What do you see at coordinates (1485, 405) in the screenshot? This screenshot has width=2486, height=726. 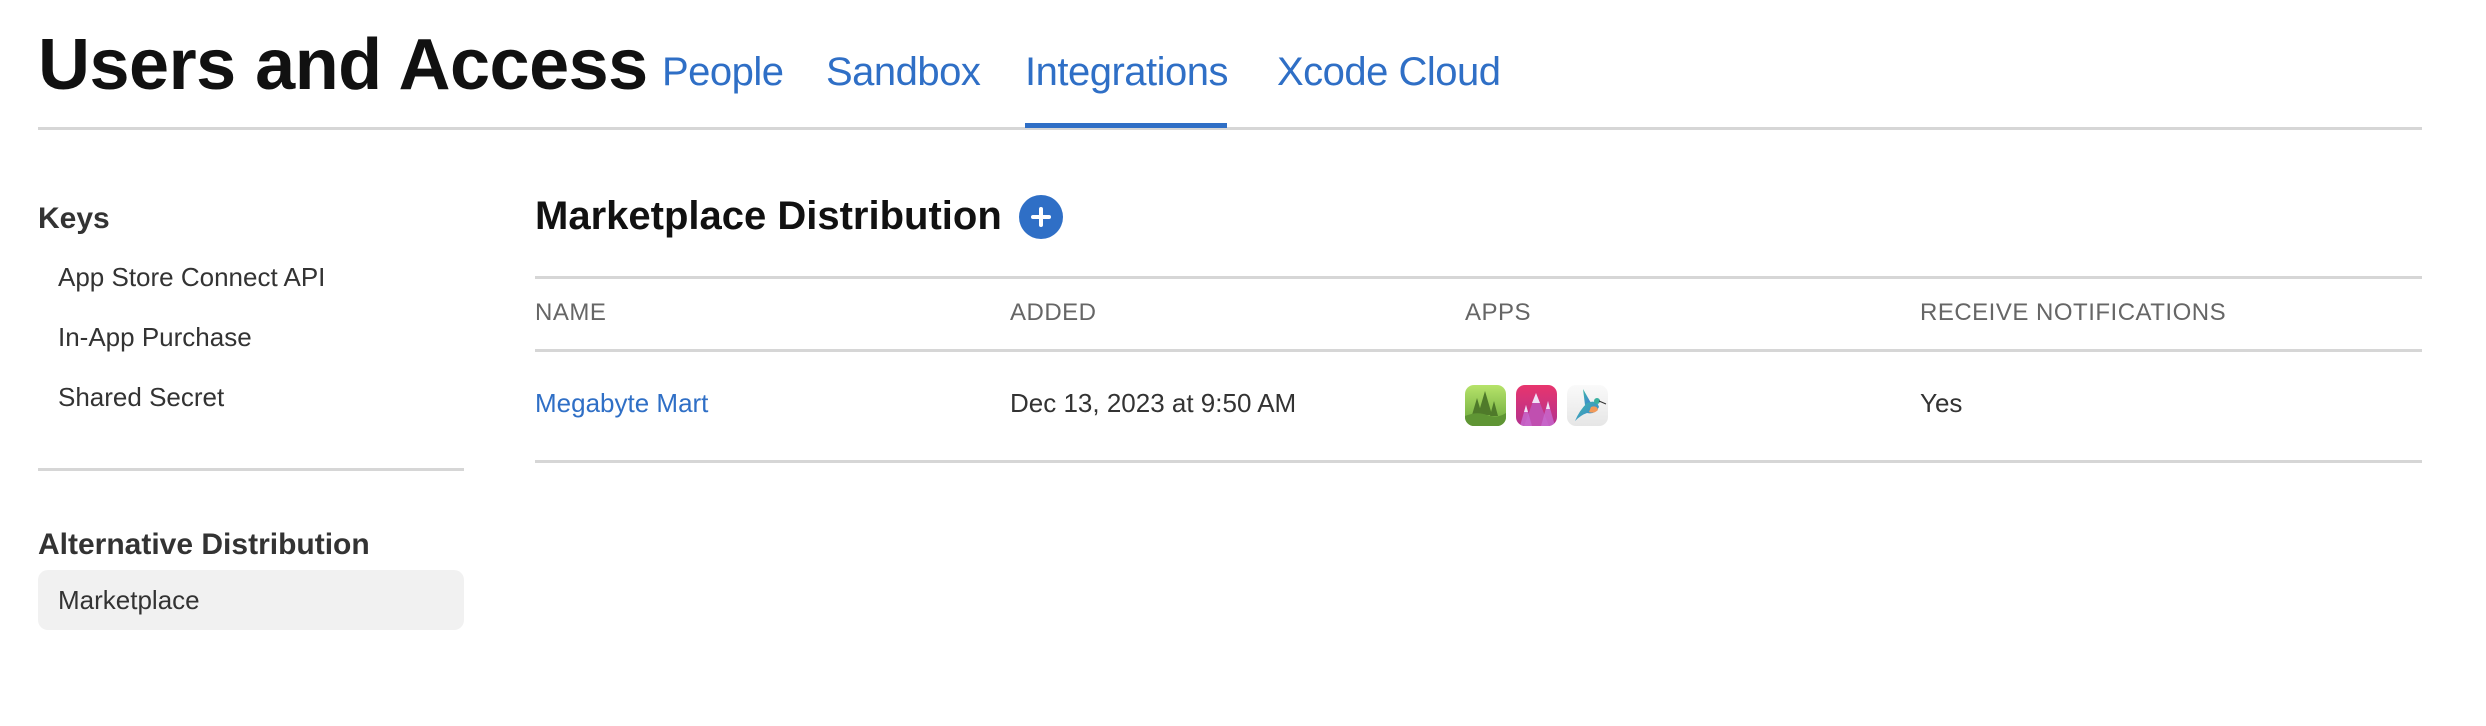 I see `forest-app-icon` at bounding box center [1485, 405].